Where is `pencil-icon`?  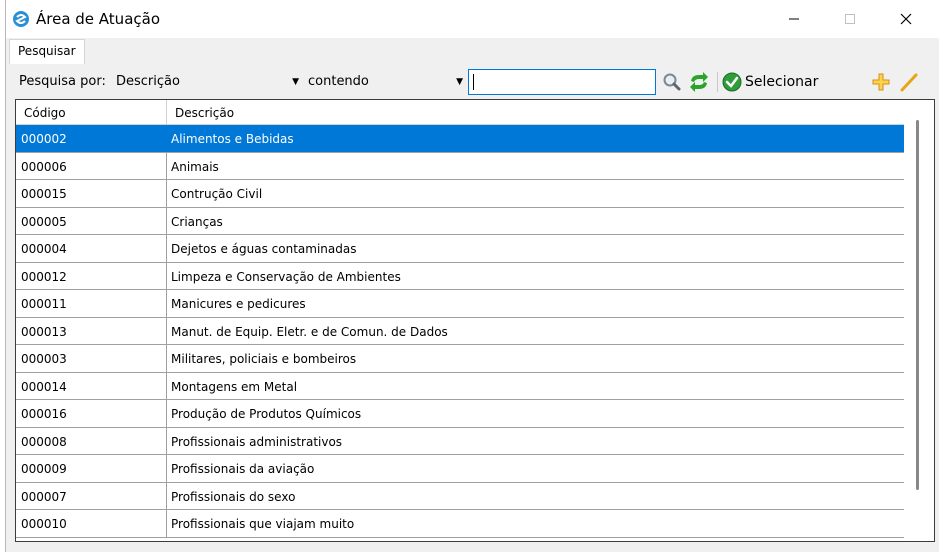 pencil-icon is located at coordinates (909, 82).